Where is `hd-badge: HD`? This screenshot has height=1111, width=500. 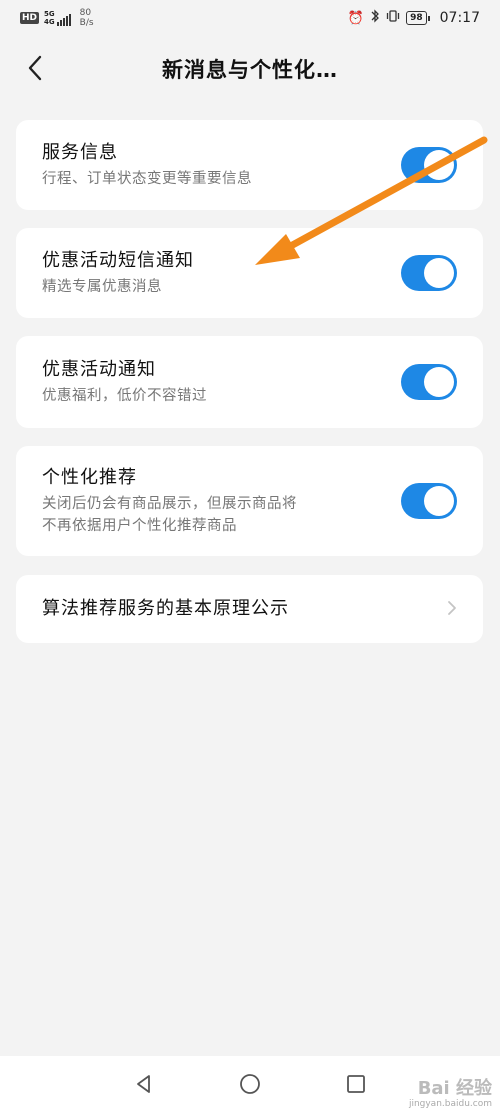 hd-badge: HD is located at coordinates (30, 18).